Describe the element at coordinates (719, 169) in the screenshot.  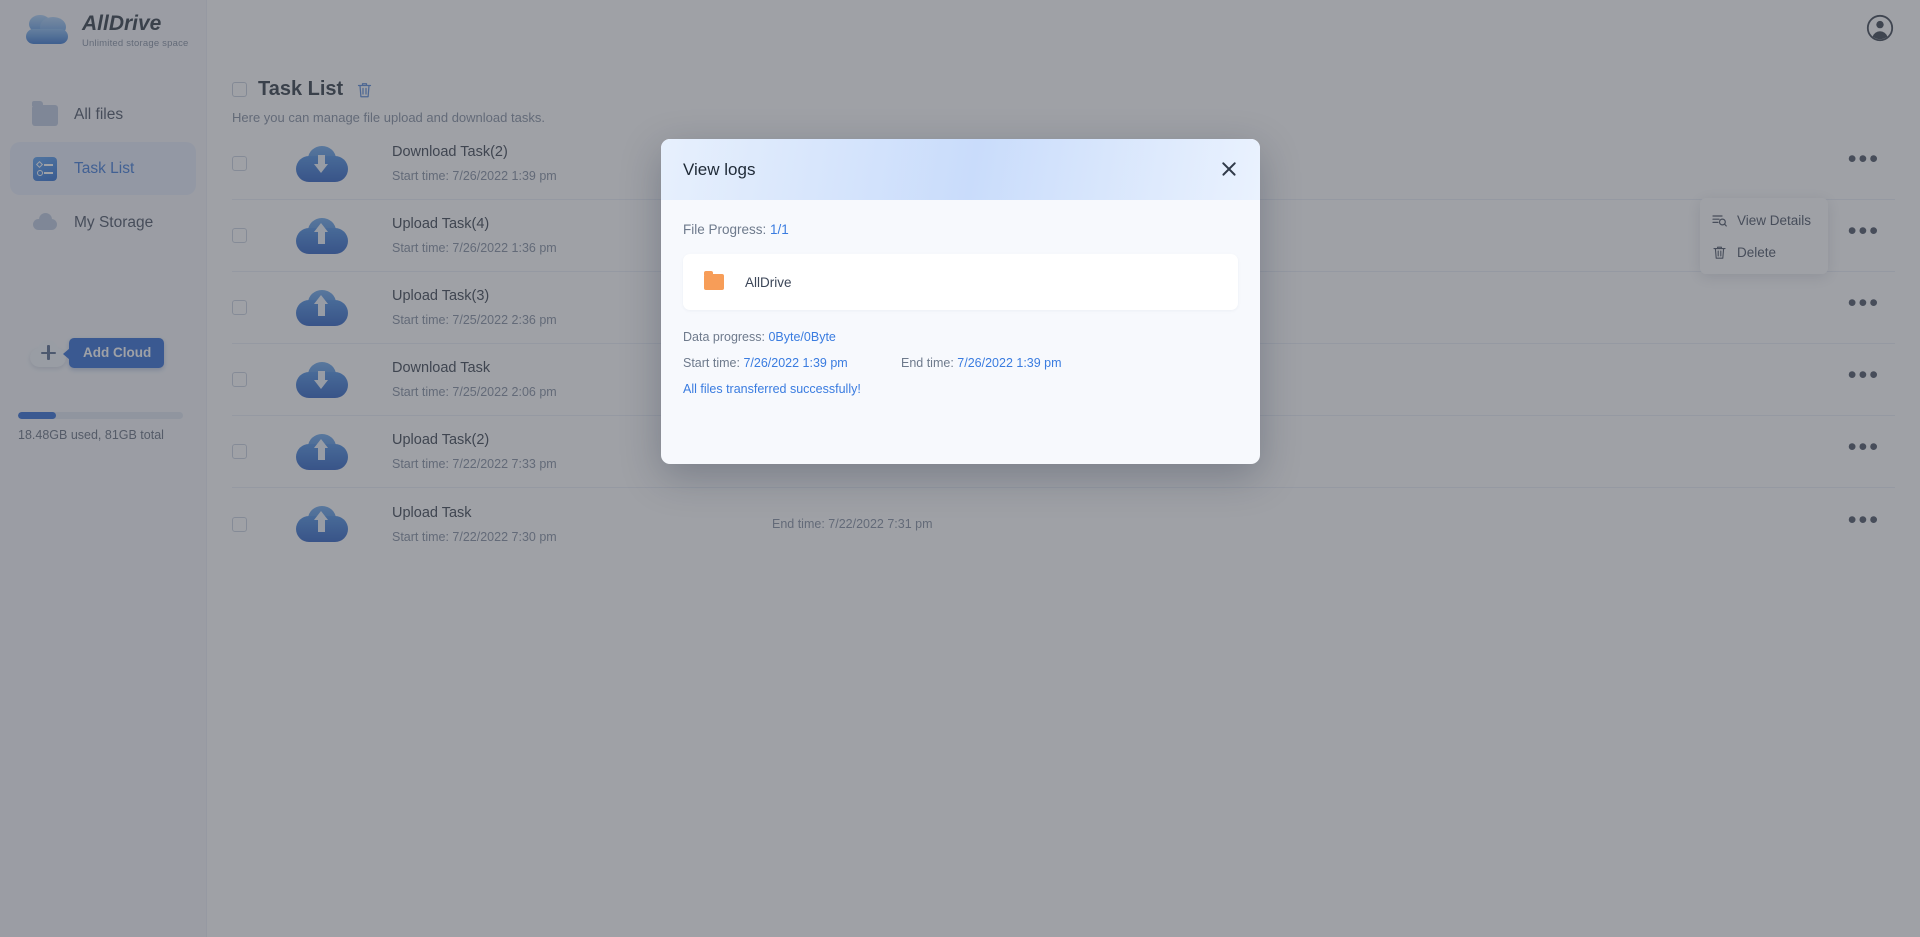
I see `dialog-title: View logs` at that location.